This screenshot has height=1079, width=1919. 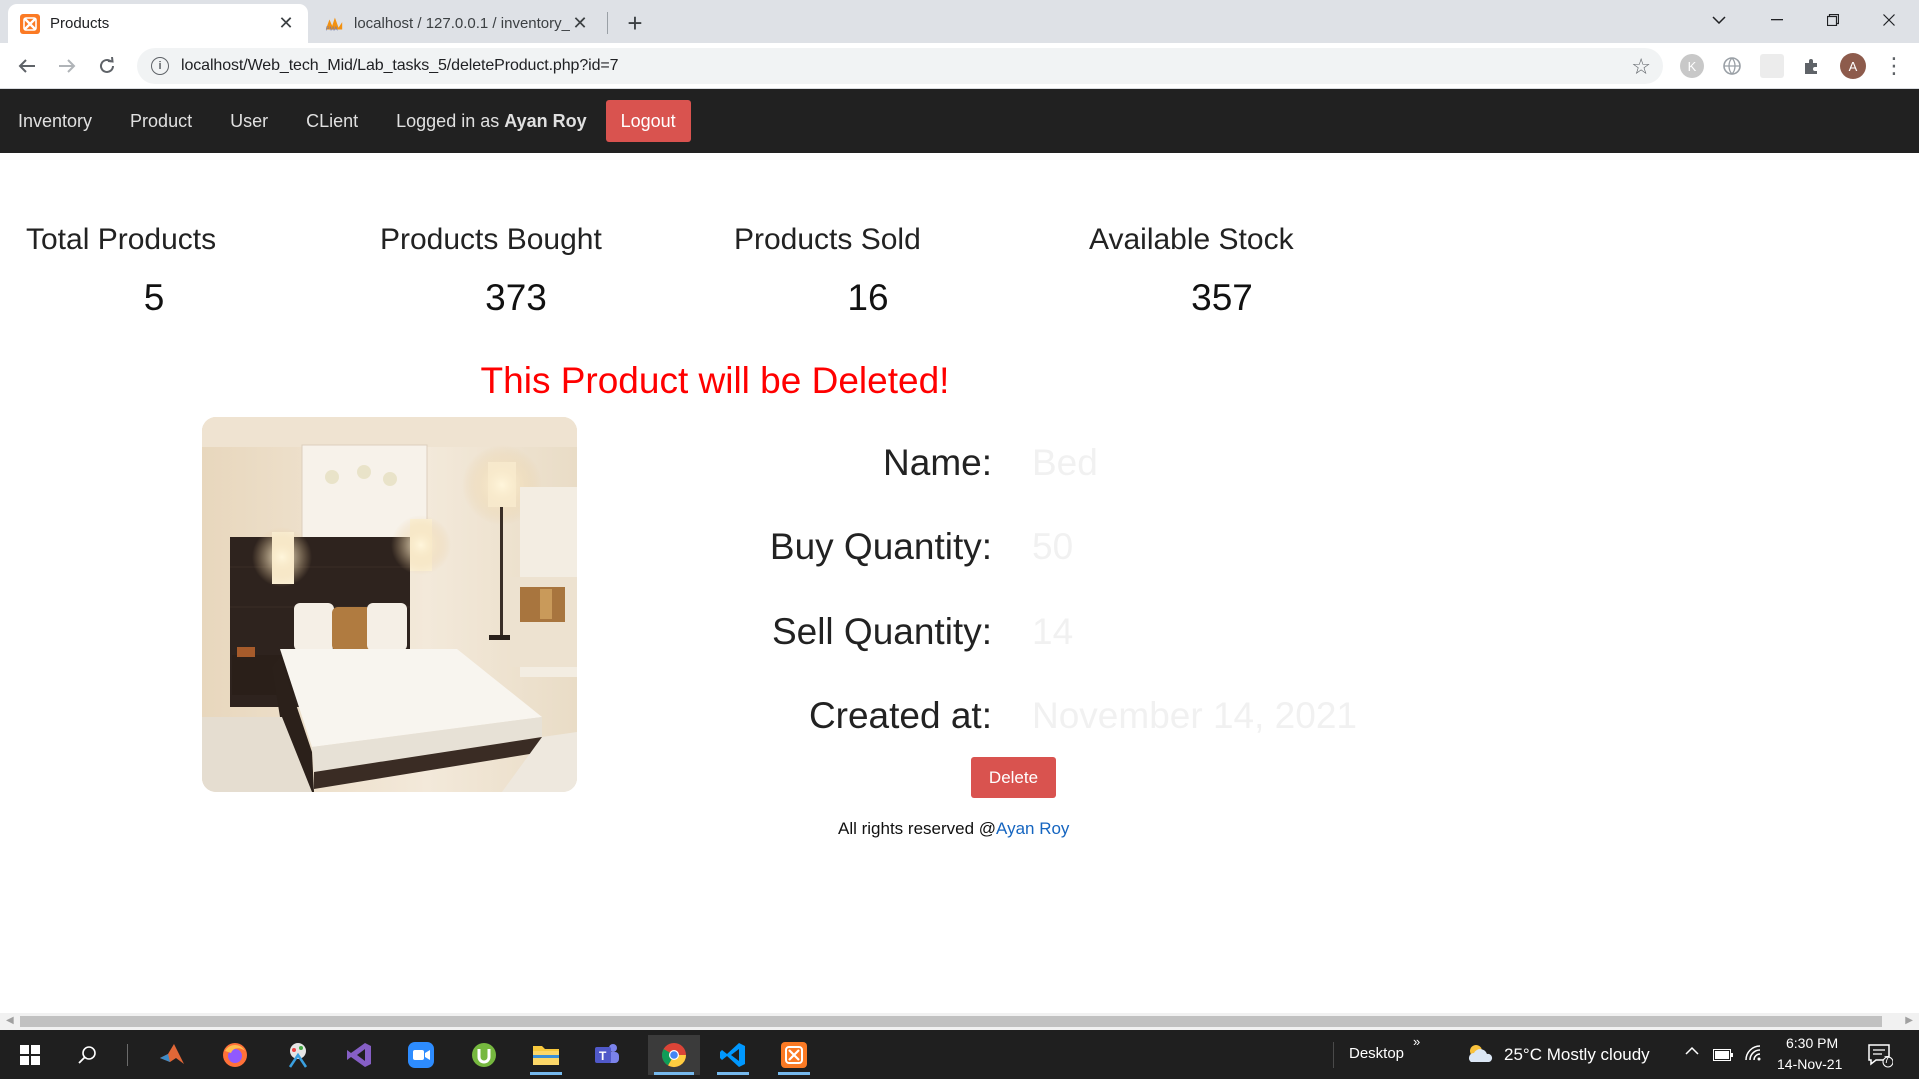 I want to click on minimize-icon, so click(x=1777, y=20).